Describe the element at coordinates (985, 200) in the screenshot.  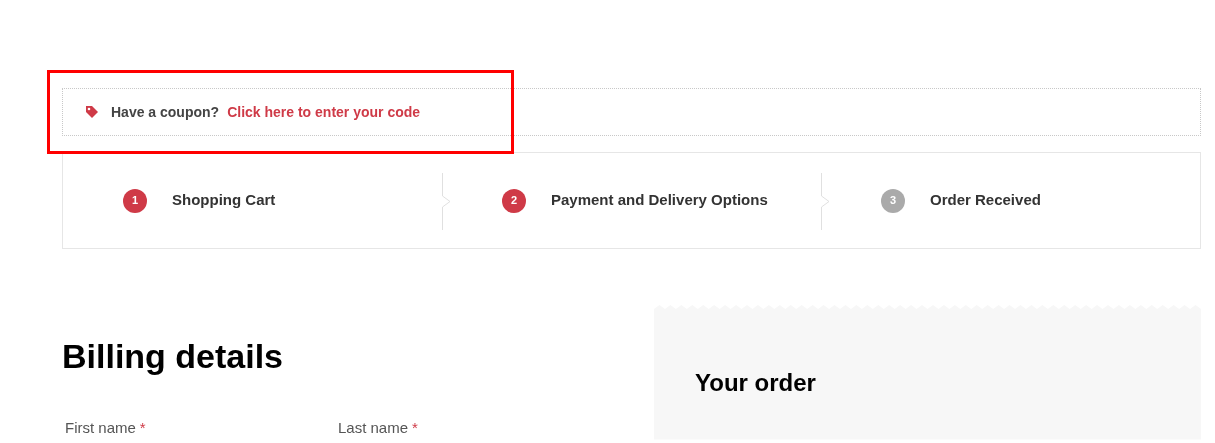
I see `step-label: Order Received` at that location.